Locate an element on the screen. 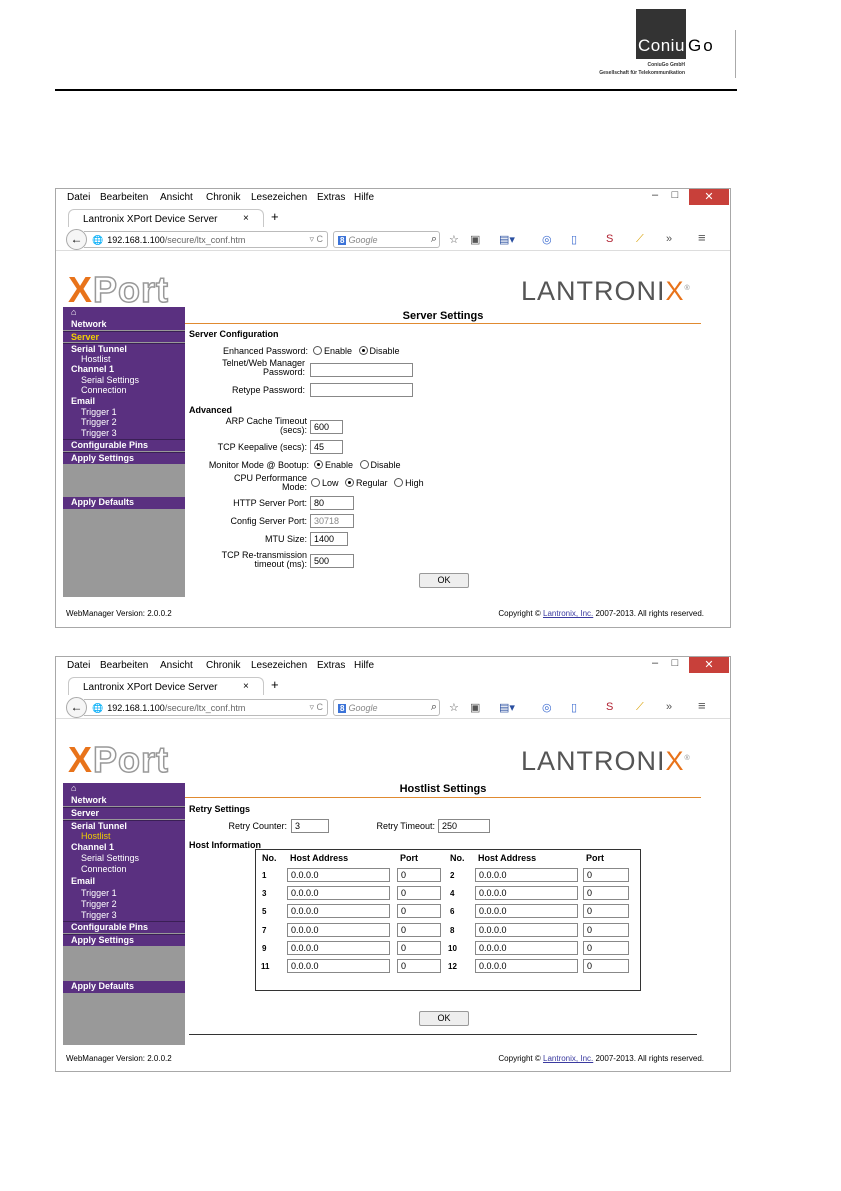  sidebar-item-email: Email is located at coordinates (124, 401).